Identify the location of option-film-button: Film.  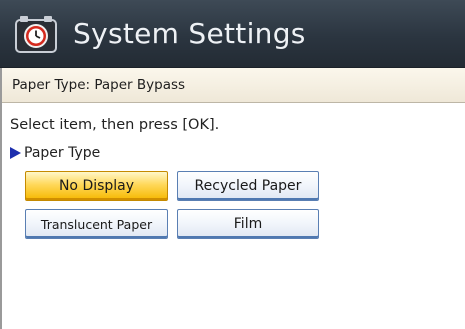
(248, 224).